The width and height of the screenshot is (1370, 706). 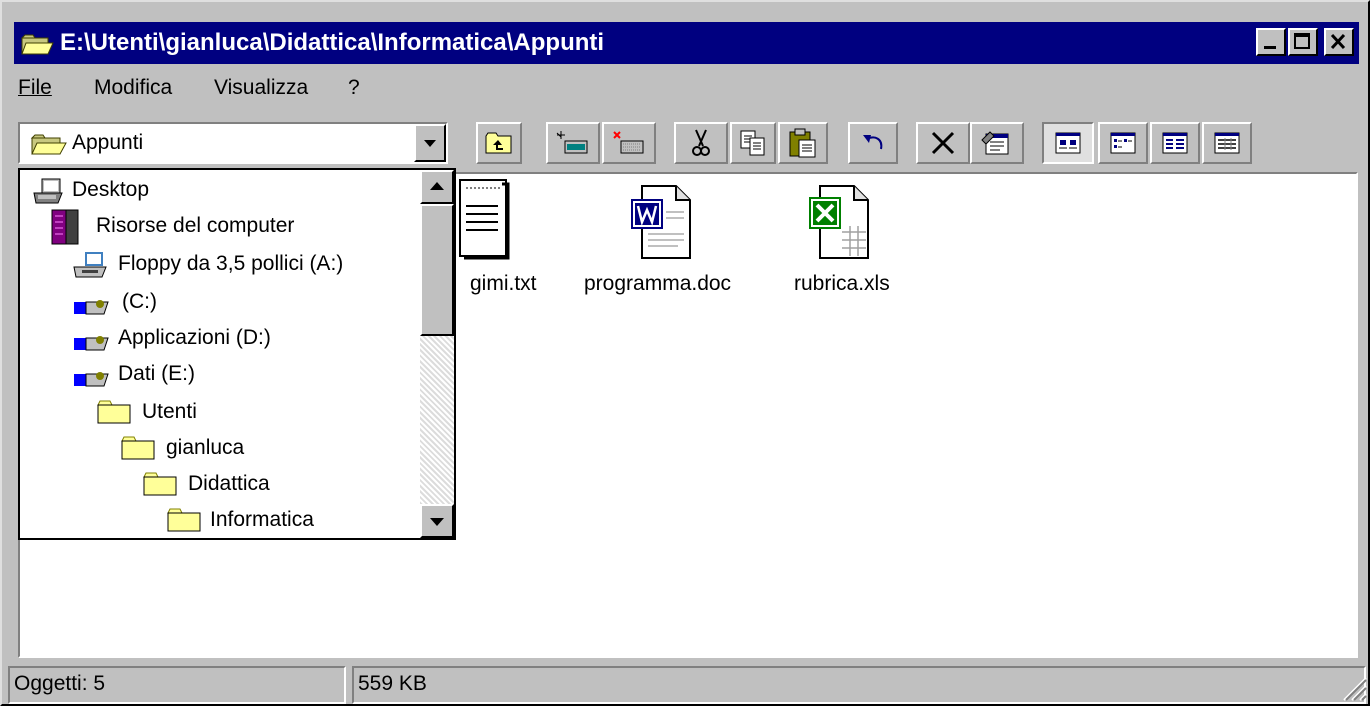 I want to click on menu-help: ?, so click(x=354, y=88).